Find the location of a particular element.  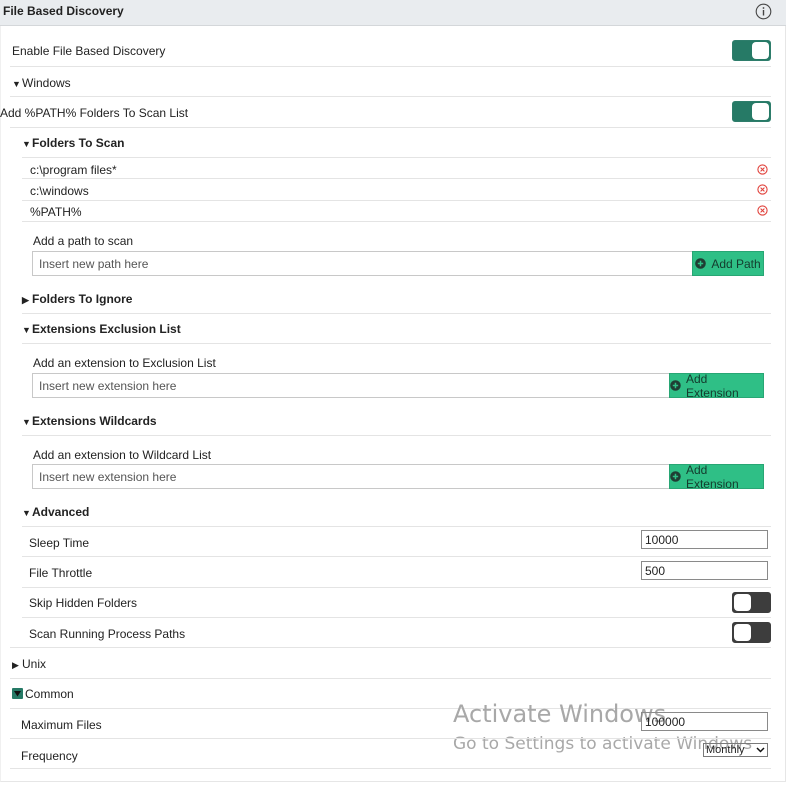

extensions-wildcards-header: ▼Extensions Wildcards is located at coordinates (89, 421).